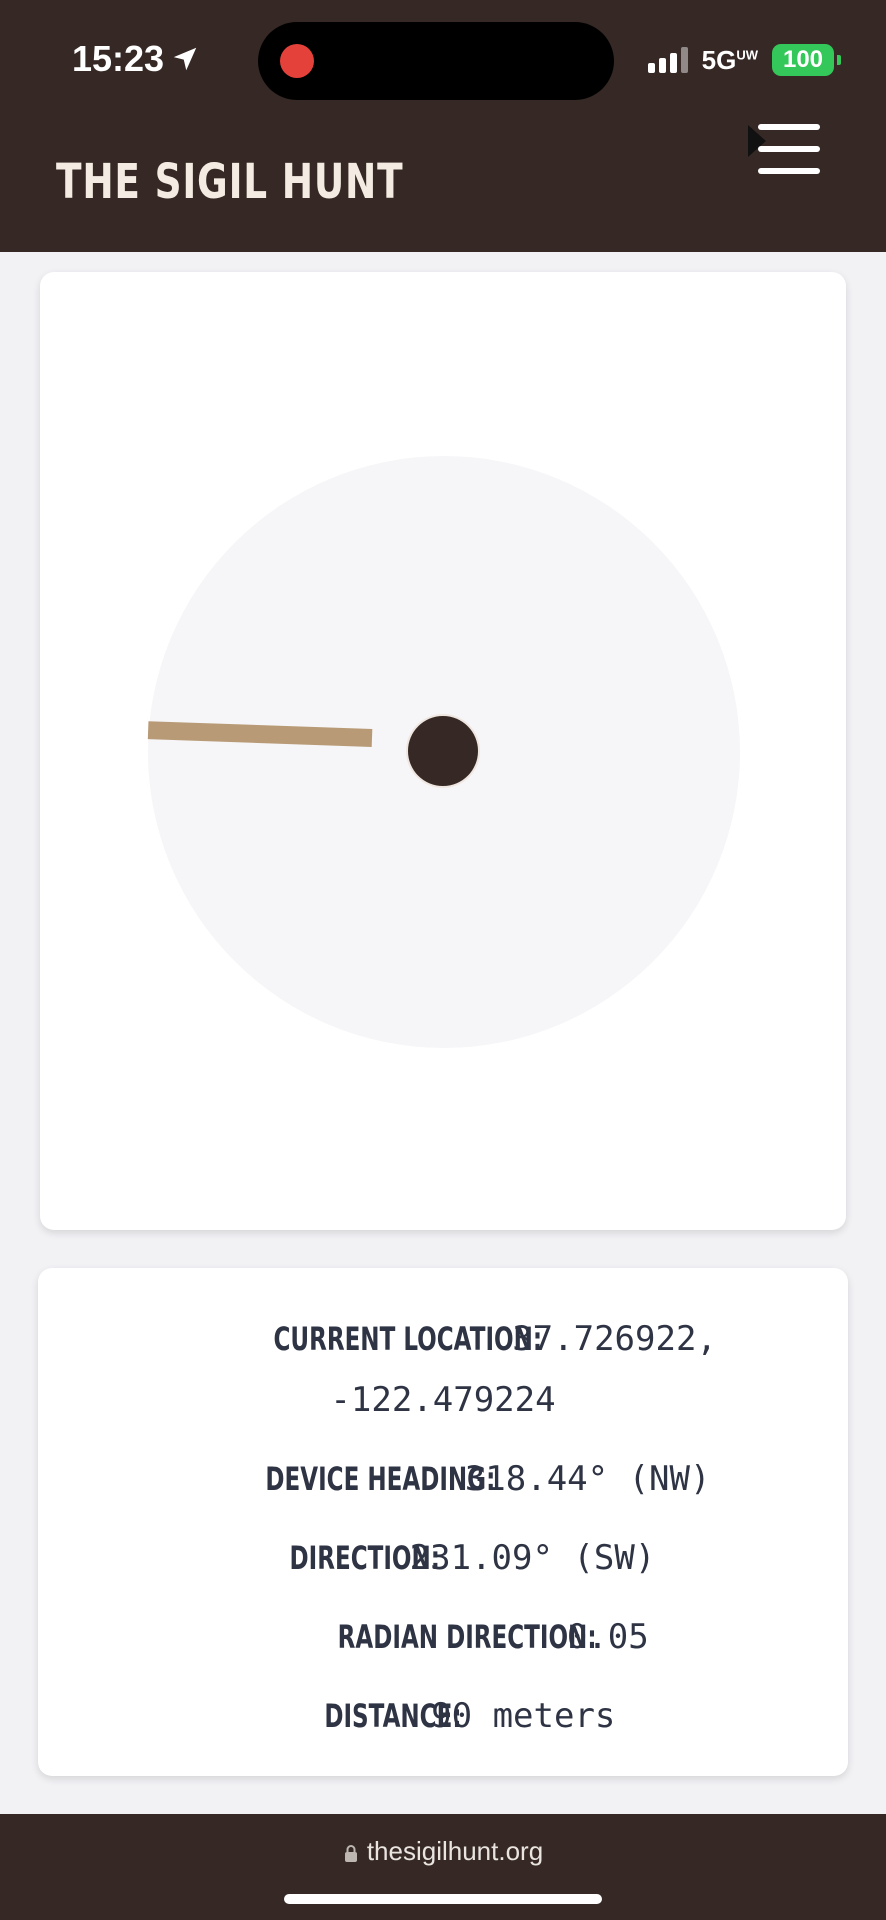 Image resolution: width=886 pixels, height=1920 pixels. I want to click on hamburger-icon, so click(789, 127).